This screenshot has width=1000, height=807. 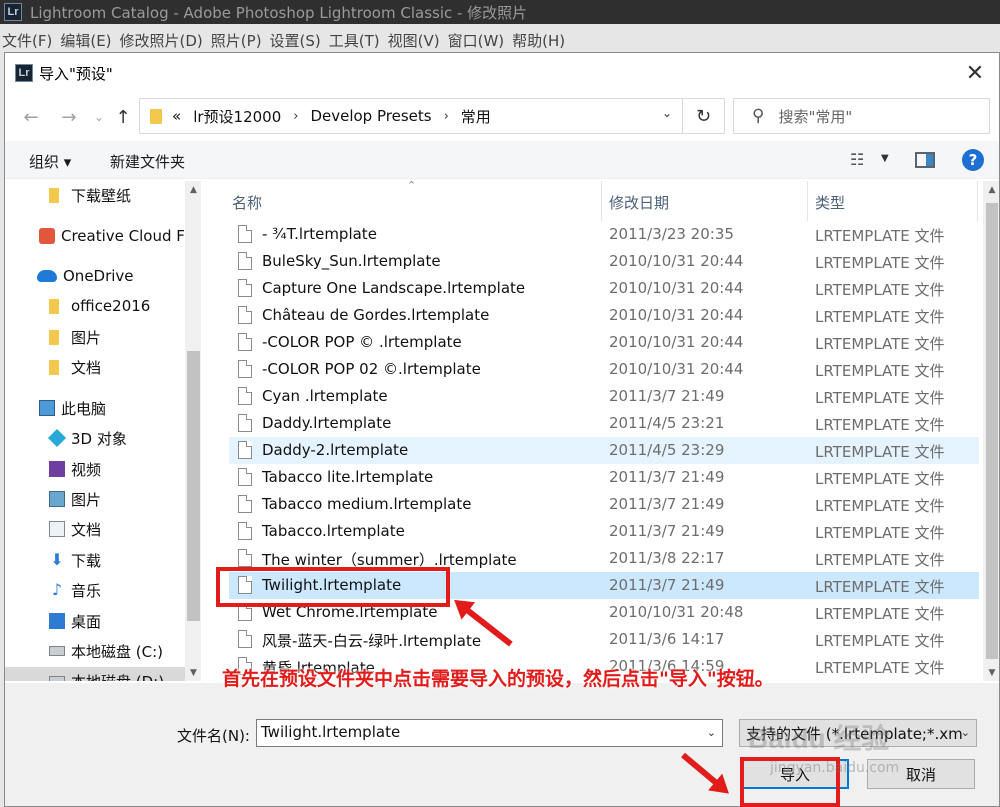 I want to click on file-name: BuleSky_Sun.lrtemplate, so click(x=351, y=261).